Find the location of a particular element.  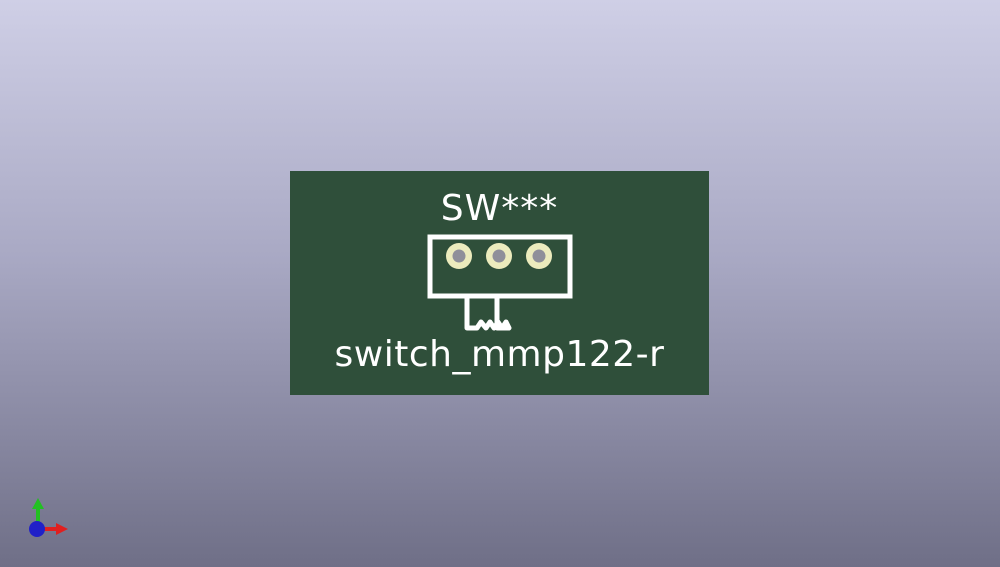

3d-axis-gizmo-icon is located at coordinates (48, 517).